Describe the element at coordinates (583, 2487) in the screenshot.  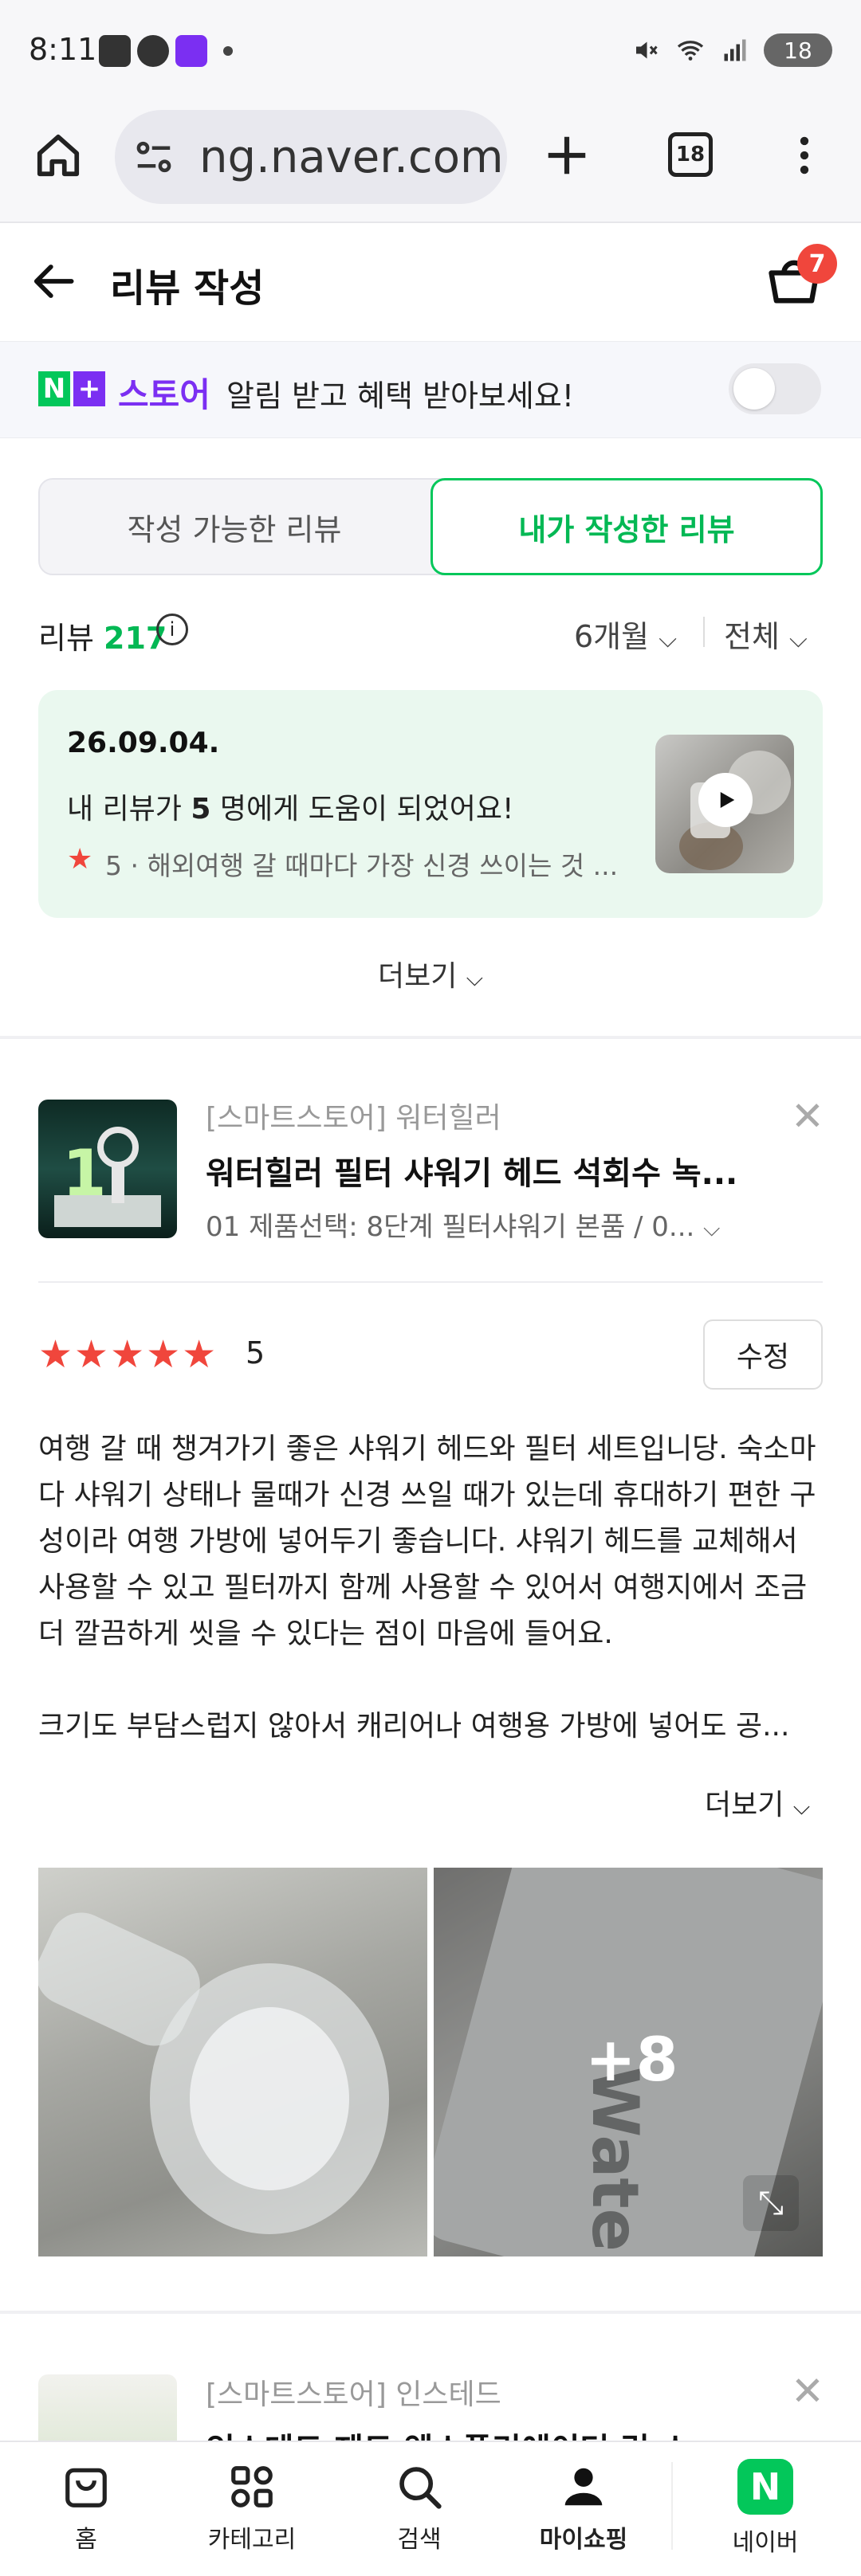
I see `person-icon` at that location.